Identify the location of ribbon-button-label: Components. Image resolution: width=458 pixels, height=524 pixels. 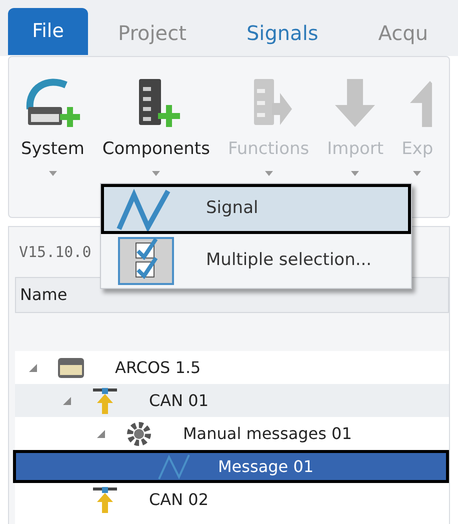
(156, 149).